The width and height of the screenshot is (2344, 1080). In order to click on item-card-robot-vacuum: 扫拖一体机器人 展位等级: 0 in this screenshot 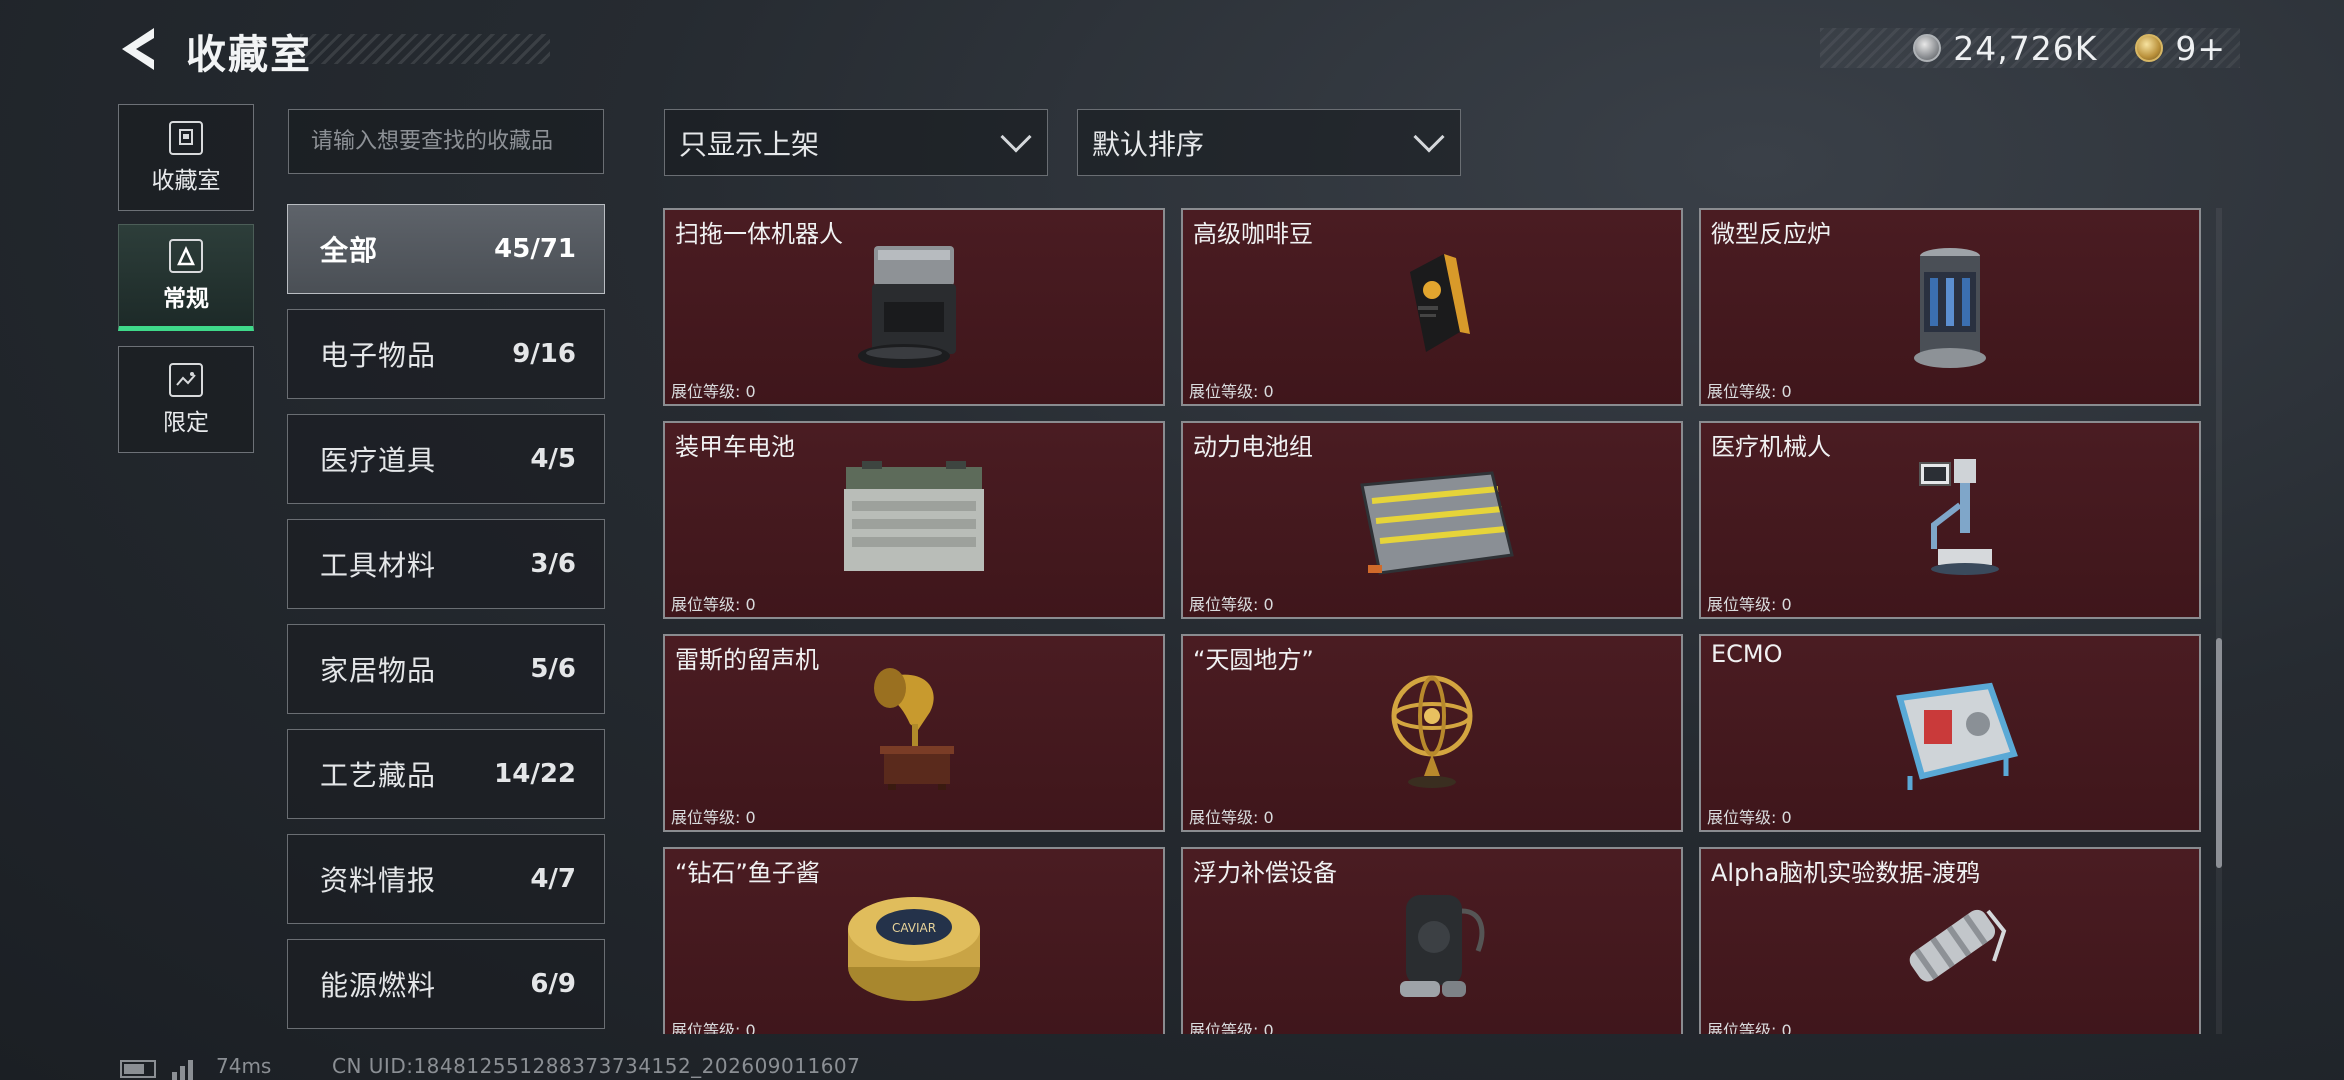, I will do `click(914, 307)`.